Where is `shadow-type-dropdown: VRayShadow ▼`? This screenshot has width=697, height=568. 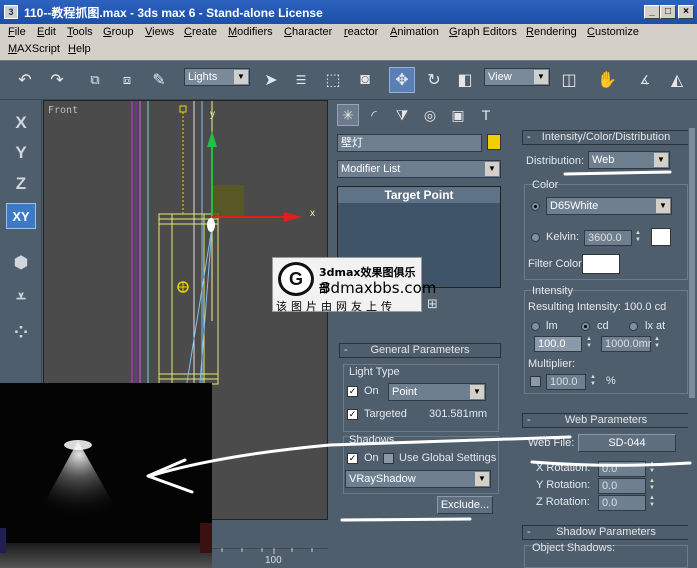
shadow-type-dropdown: VRayShadow ▼ is located at coordinates (418, 479).